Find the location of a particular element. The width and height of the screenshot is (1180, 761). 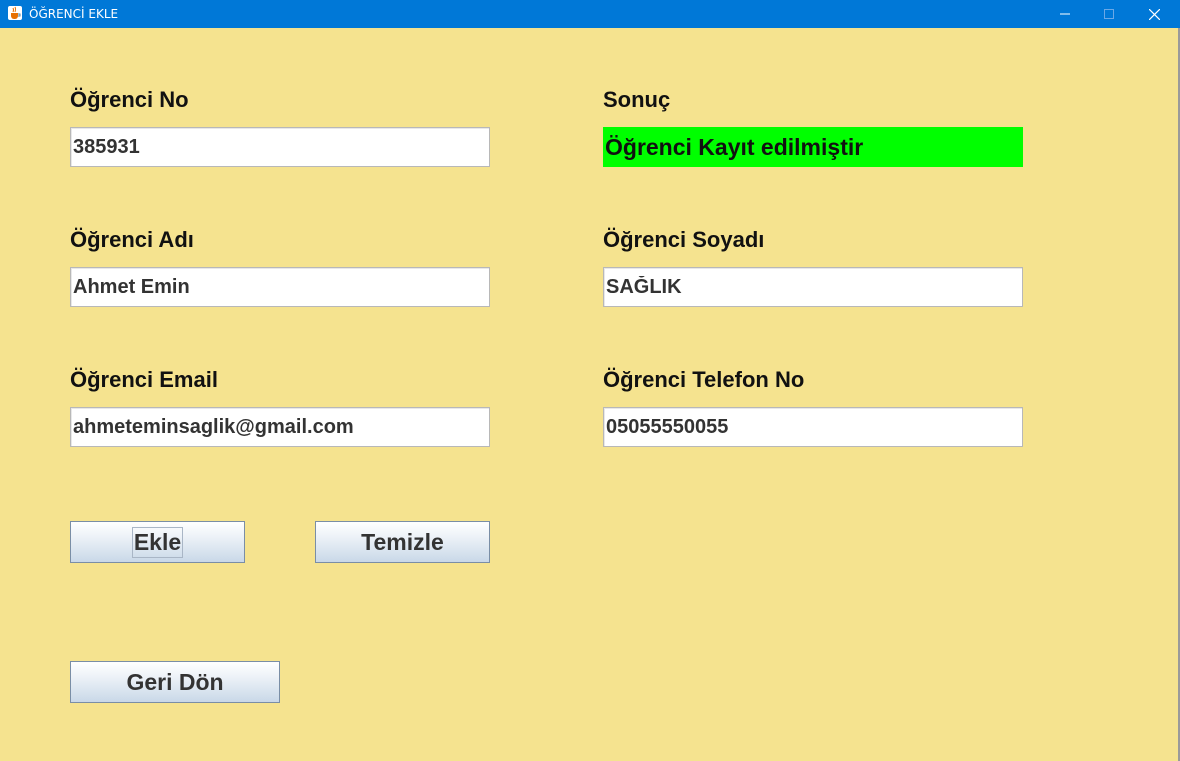

last-name-field is located at coordinates (813, 287).